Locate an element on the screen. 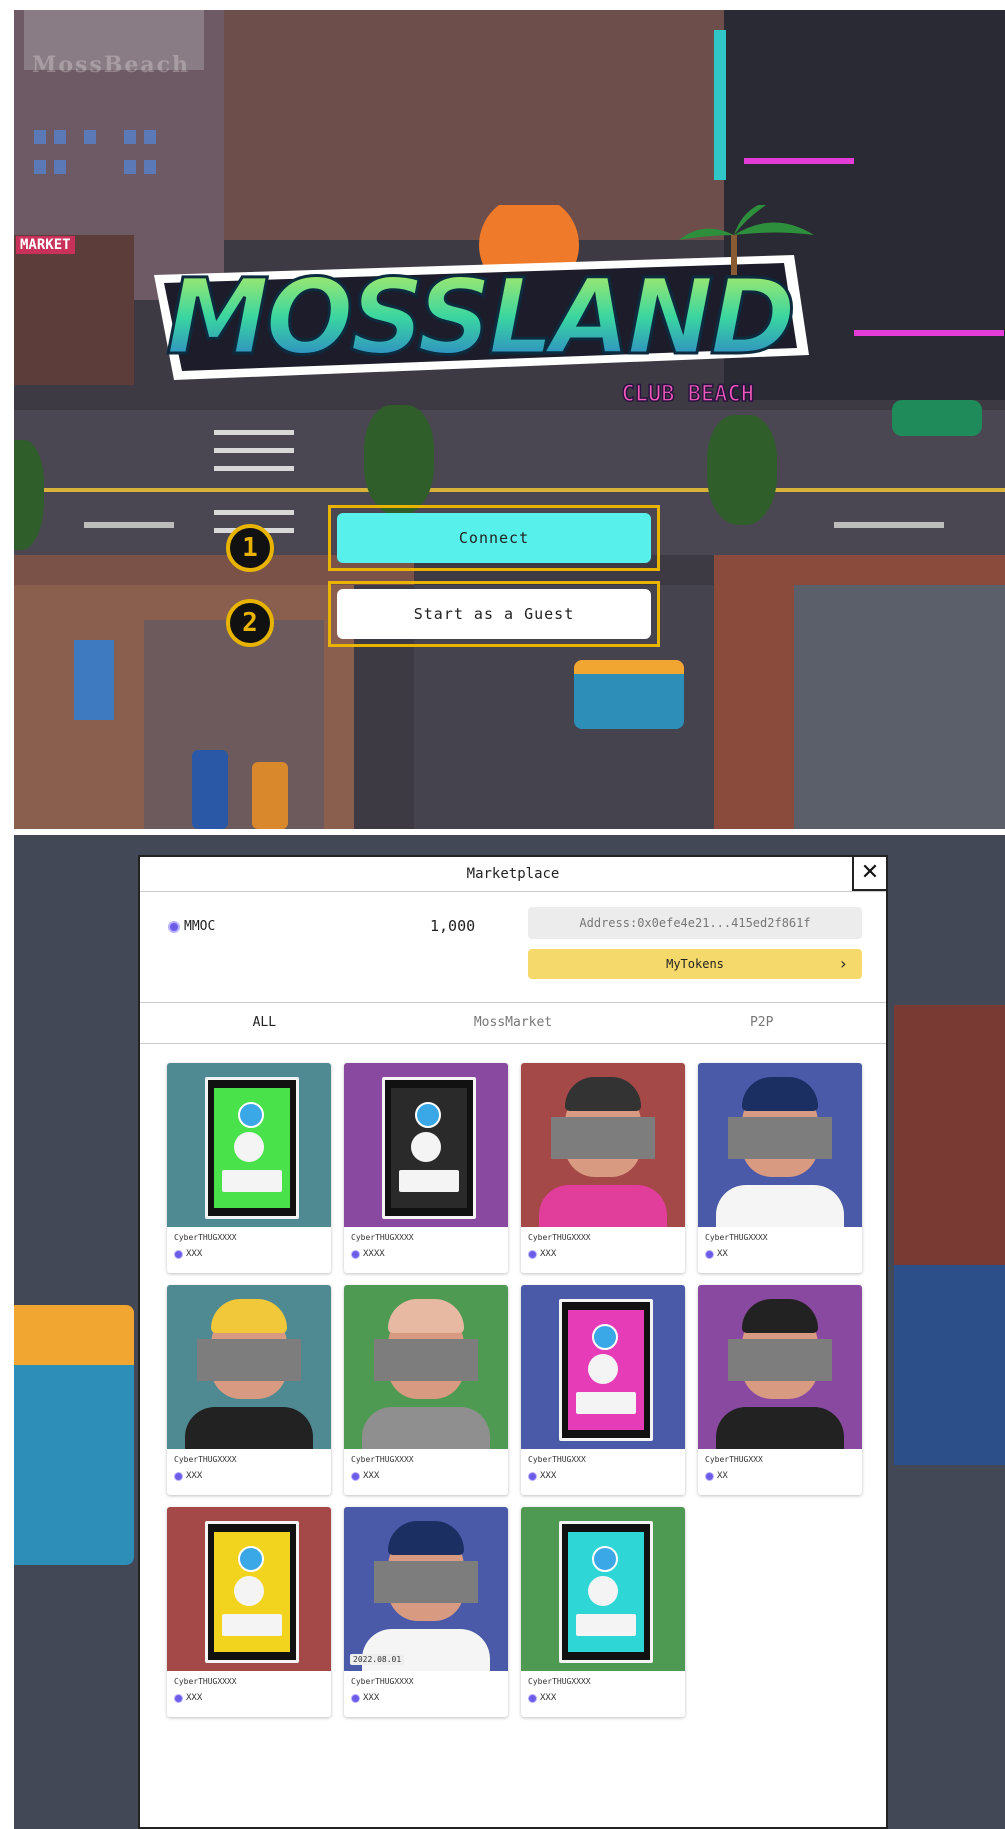  watermark-text: MossBeach is located at coordinates (111, 65).